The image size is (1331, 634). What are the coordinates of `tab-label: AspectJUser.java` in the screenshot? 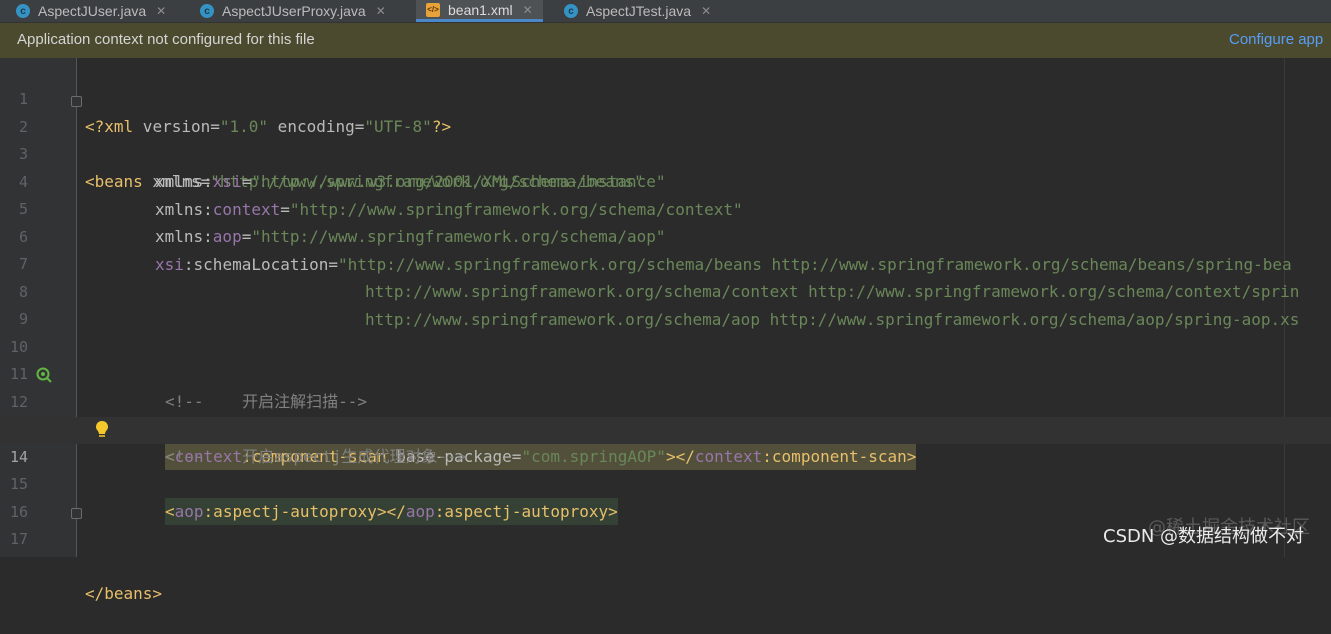 It's located at (92, 11).